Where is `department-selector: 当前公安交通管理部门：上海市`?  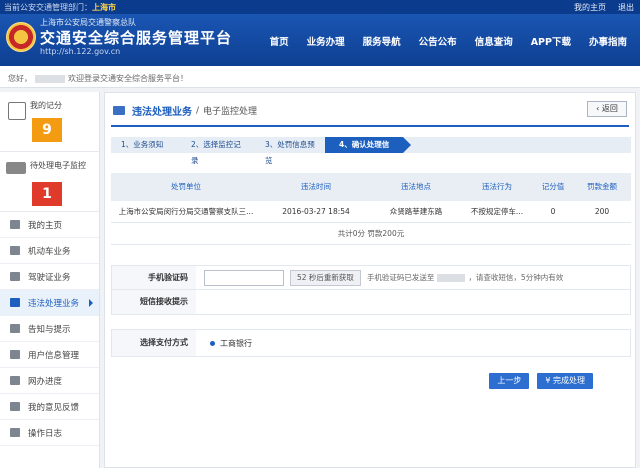 department-selector: 当前公安交通管理部门：上海市 is located at coordinates (60, 7).